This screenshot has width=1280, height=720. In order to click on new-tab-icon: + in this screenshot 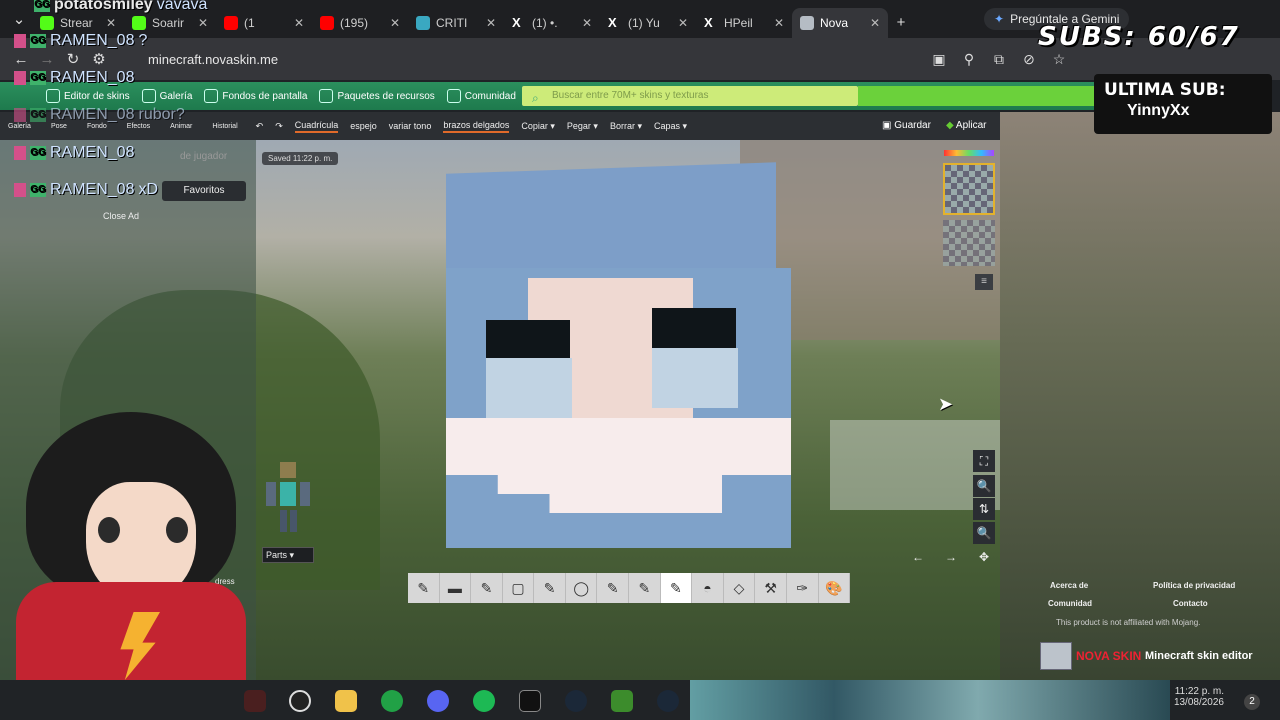, I will do `click(901, 22)`.